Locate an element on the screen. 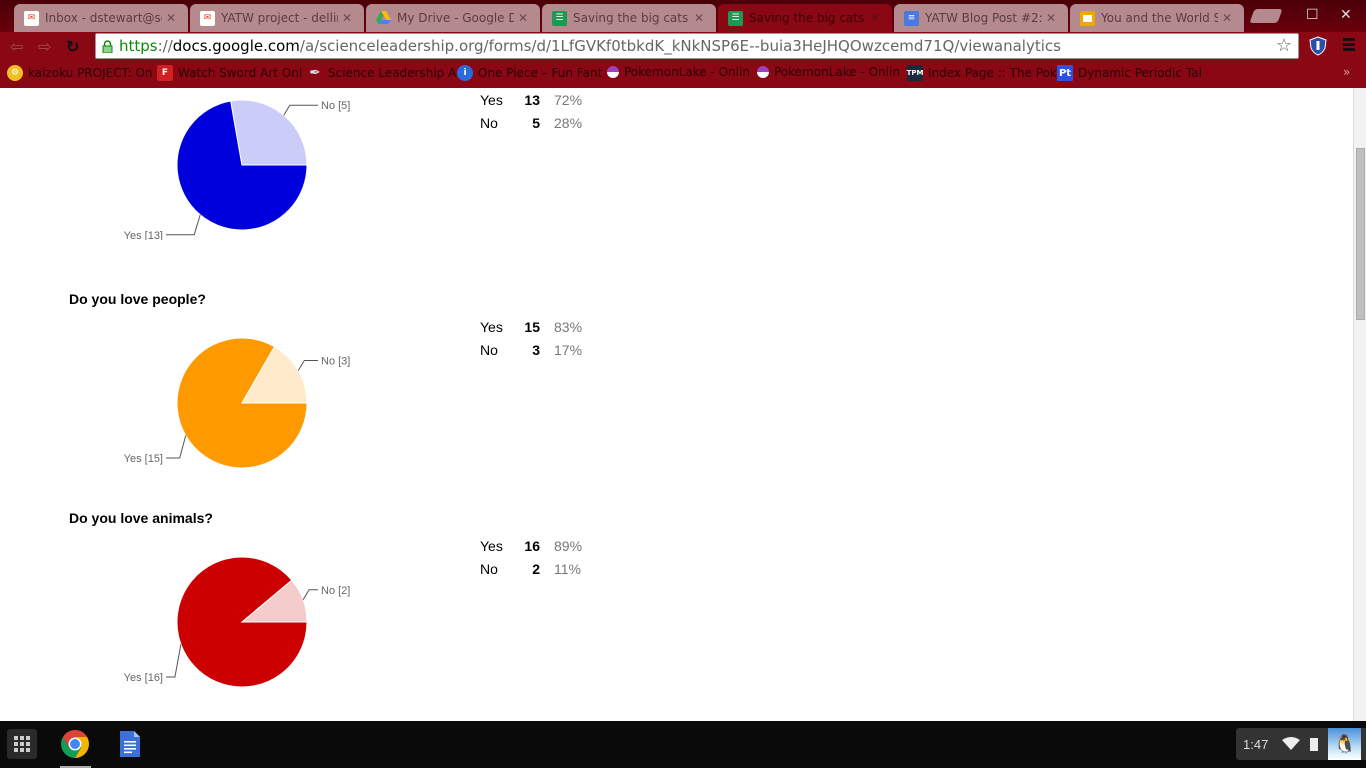  tab-title: Inbox - dstewart@scie is located at coordinates (103, 18).